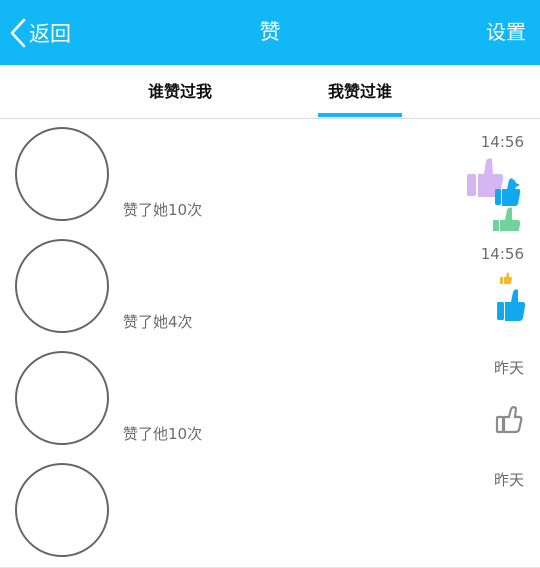 The height and width of the screenshot is (568, 540). Describe the element at coordinates (360, 91) in the screenshot. I see `tab-who-i-liked: 我赞过谁` at that location.